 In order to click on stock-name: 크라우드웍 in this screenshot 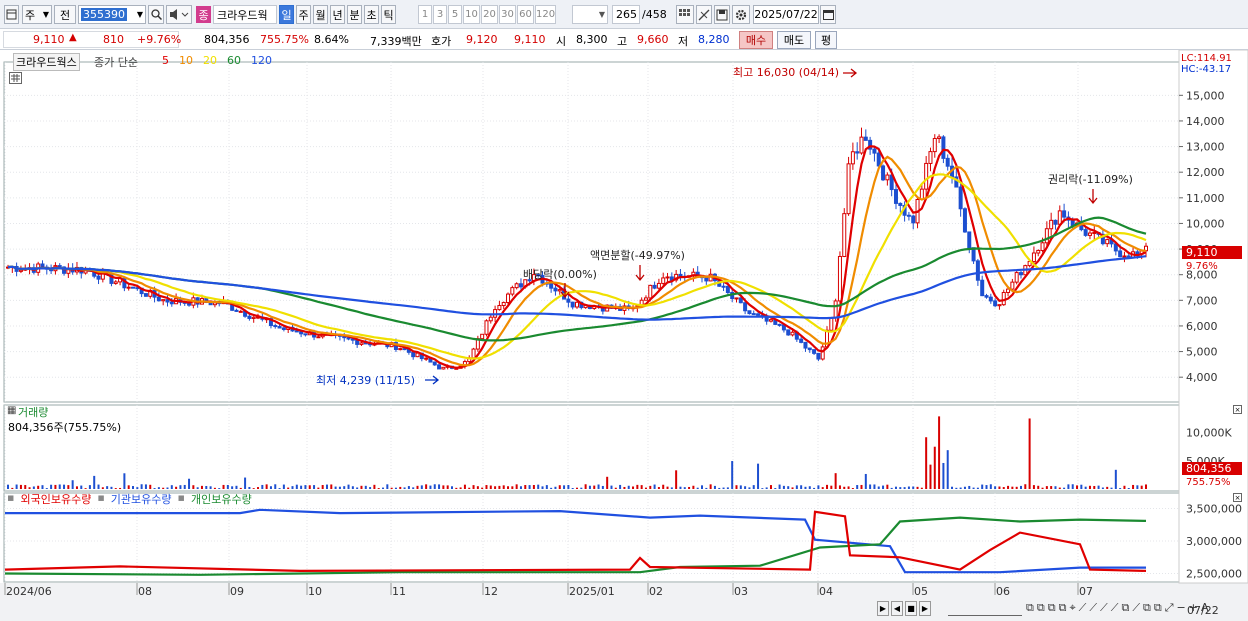, I will do `click(245, 14)`.